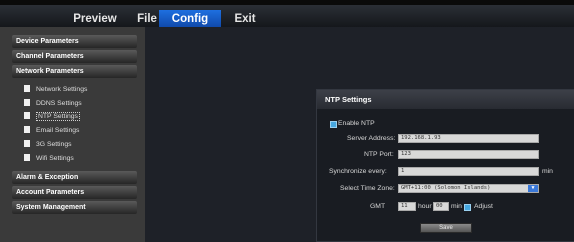 The width and height of the screenshot is (574, 242). I want to click on hour-label: hour, so click(425, 206).